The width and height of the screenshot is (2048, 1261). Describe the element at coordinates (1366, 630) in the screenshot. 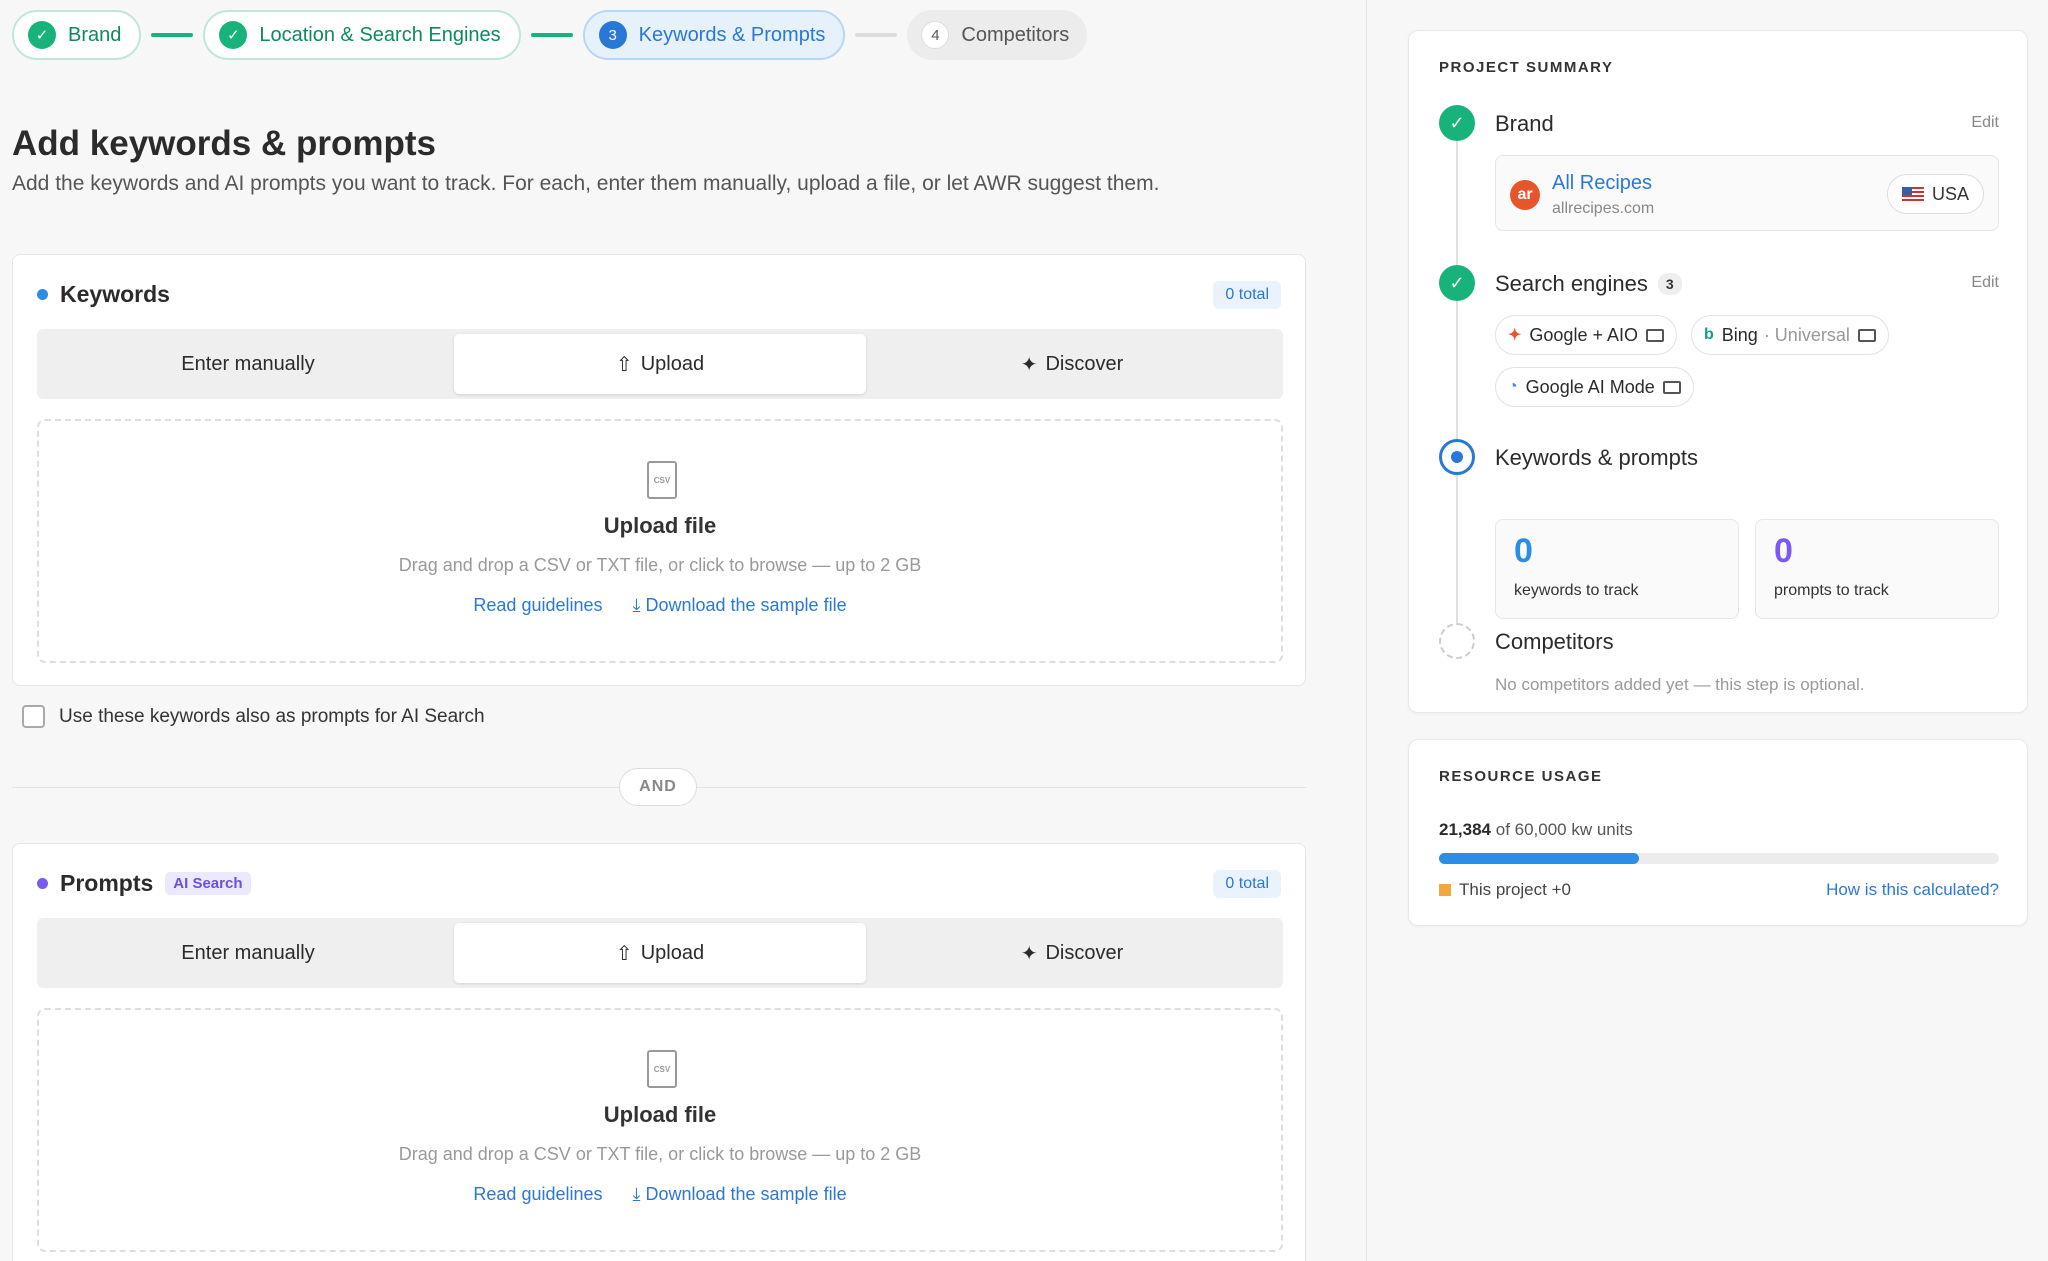

I see `panel-divider` at that location.